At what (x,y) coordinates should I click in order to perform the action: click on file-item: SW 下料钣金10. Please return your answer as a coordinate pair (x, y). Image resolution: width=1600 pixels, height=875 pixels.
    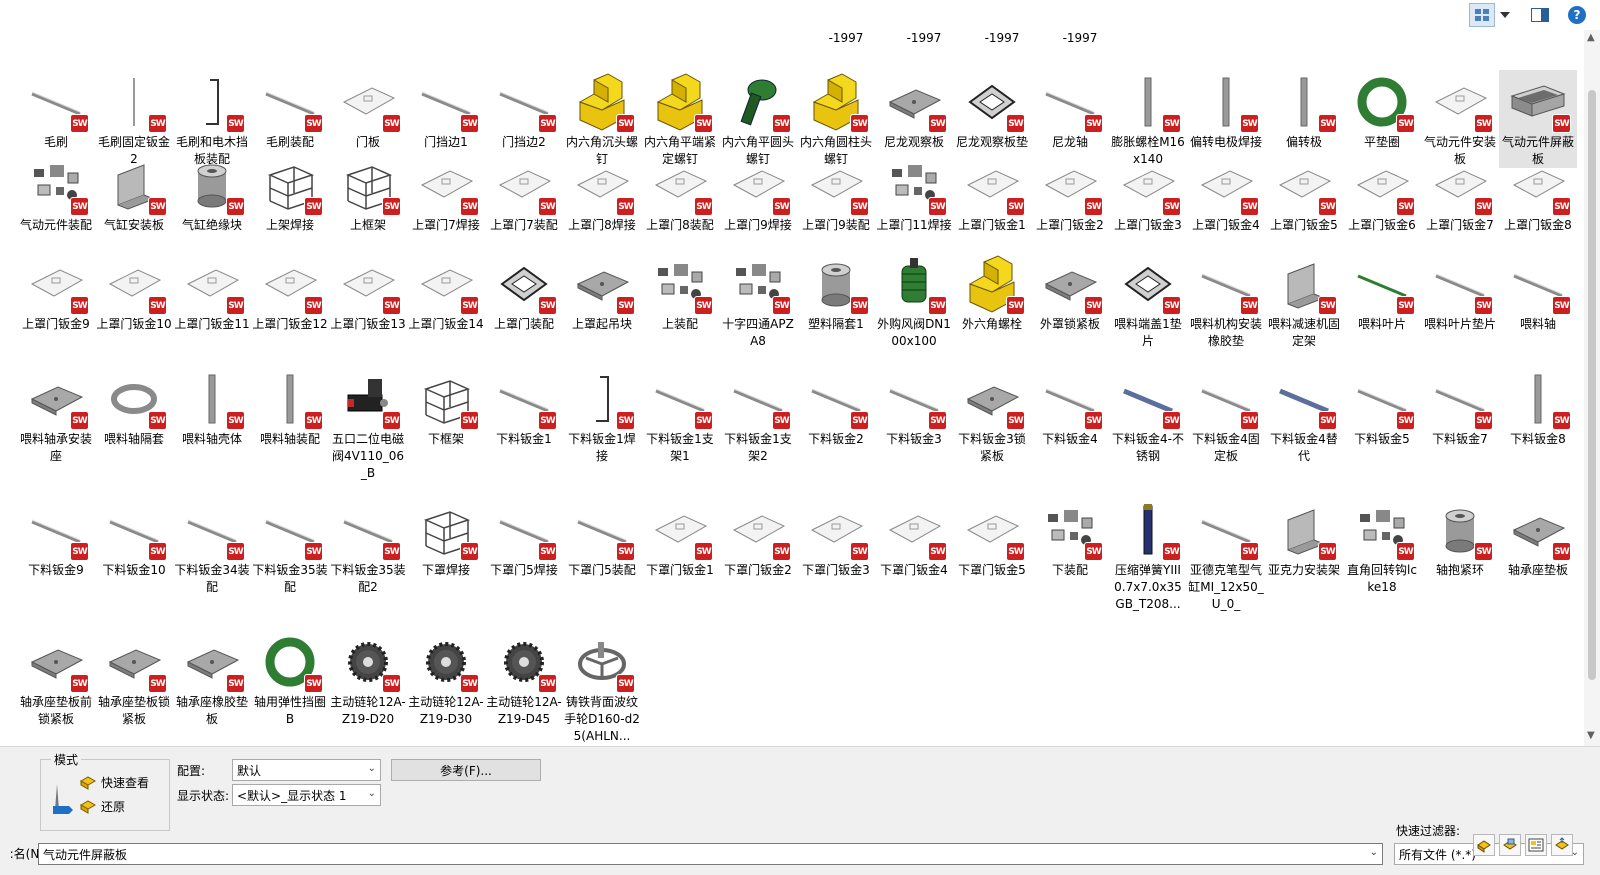
    Looking at the image, I should click on (134, 538).